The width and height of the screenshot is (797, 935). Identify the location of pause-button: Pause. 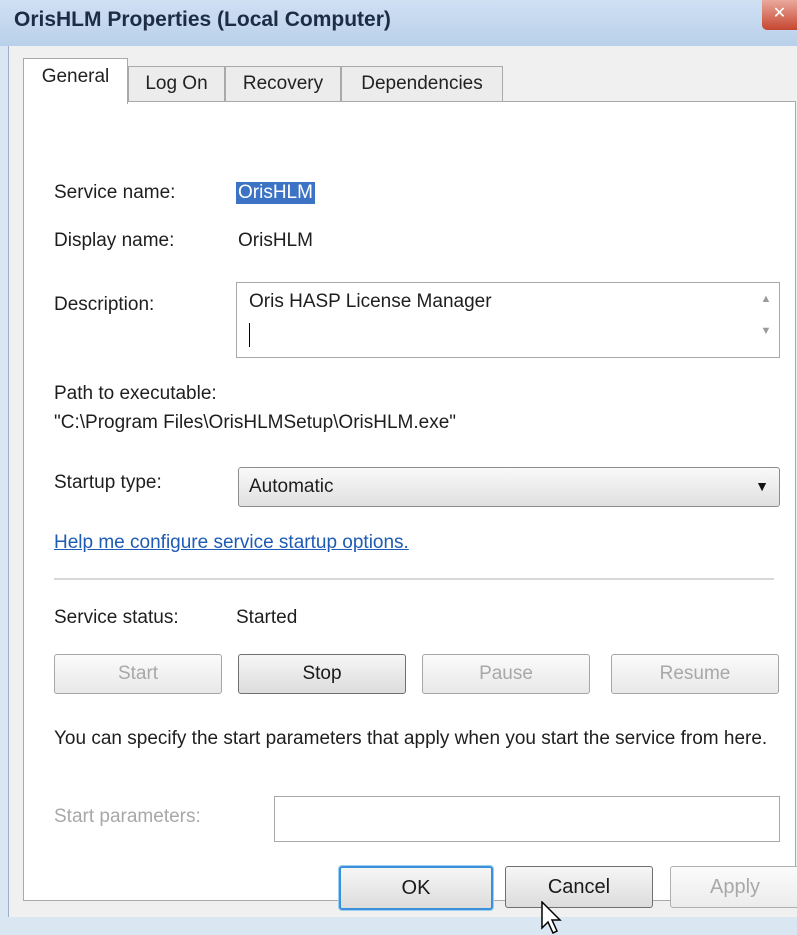
(506, 674).